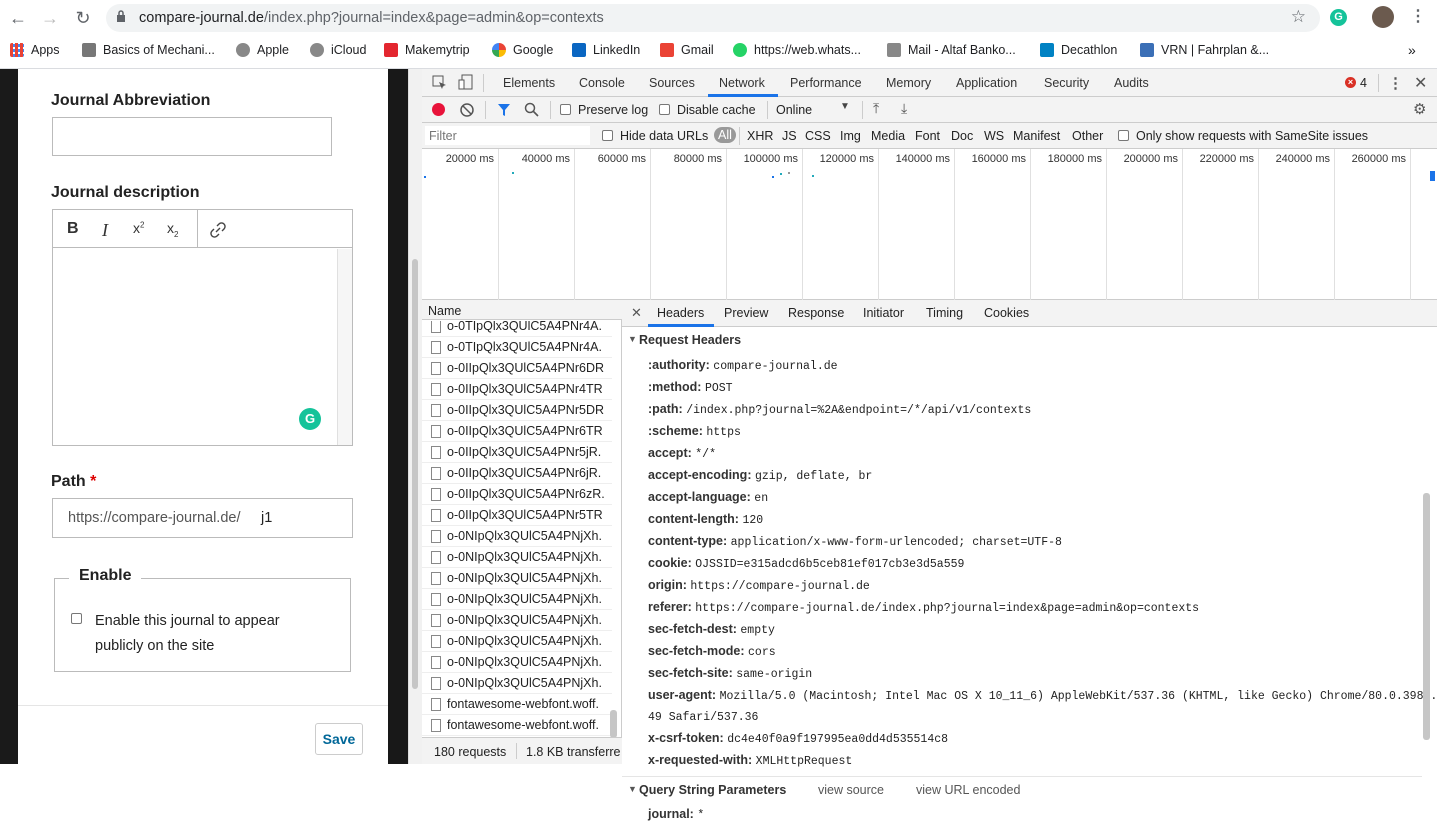  I want to click on record-icon, so click(438, 109).